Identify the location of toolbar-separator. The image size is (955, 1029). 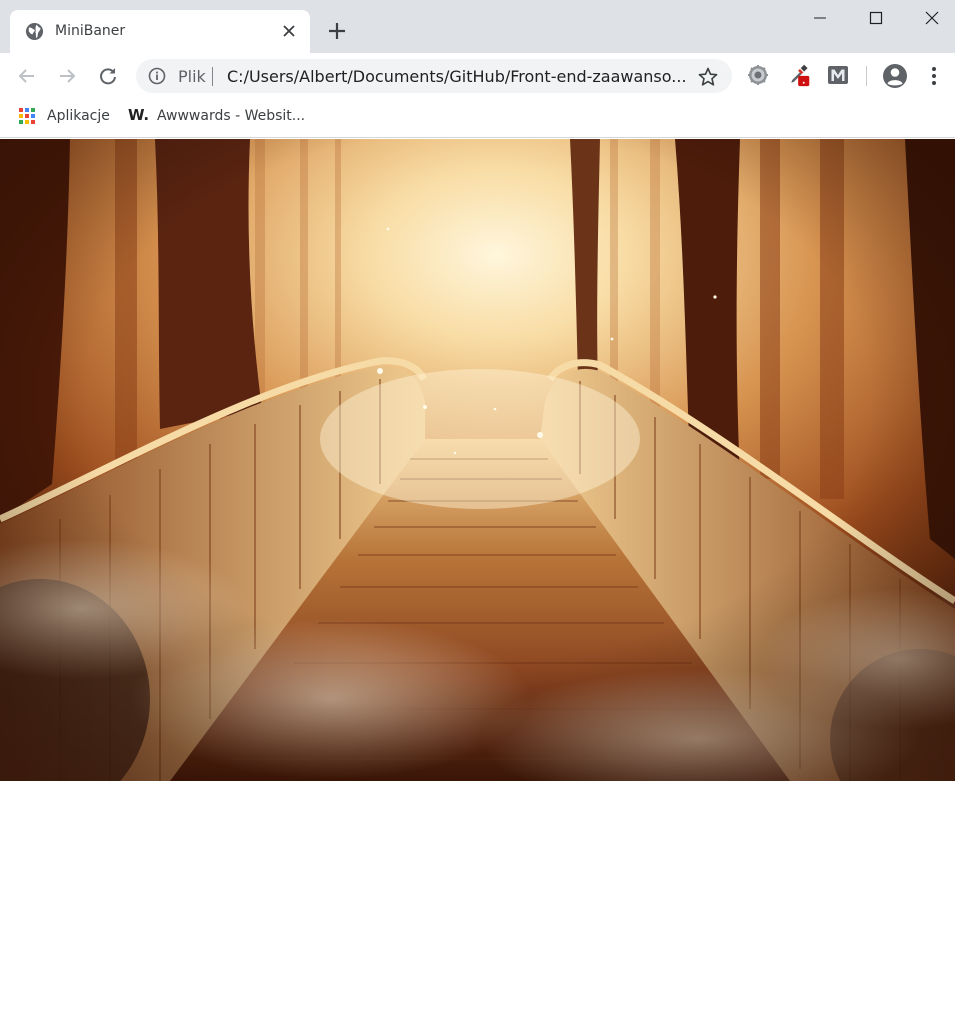
(866, 76).